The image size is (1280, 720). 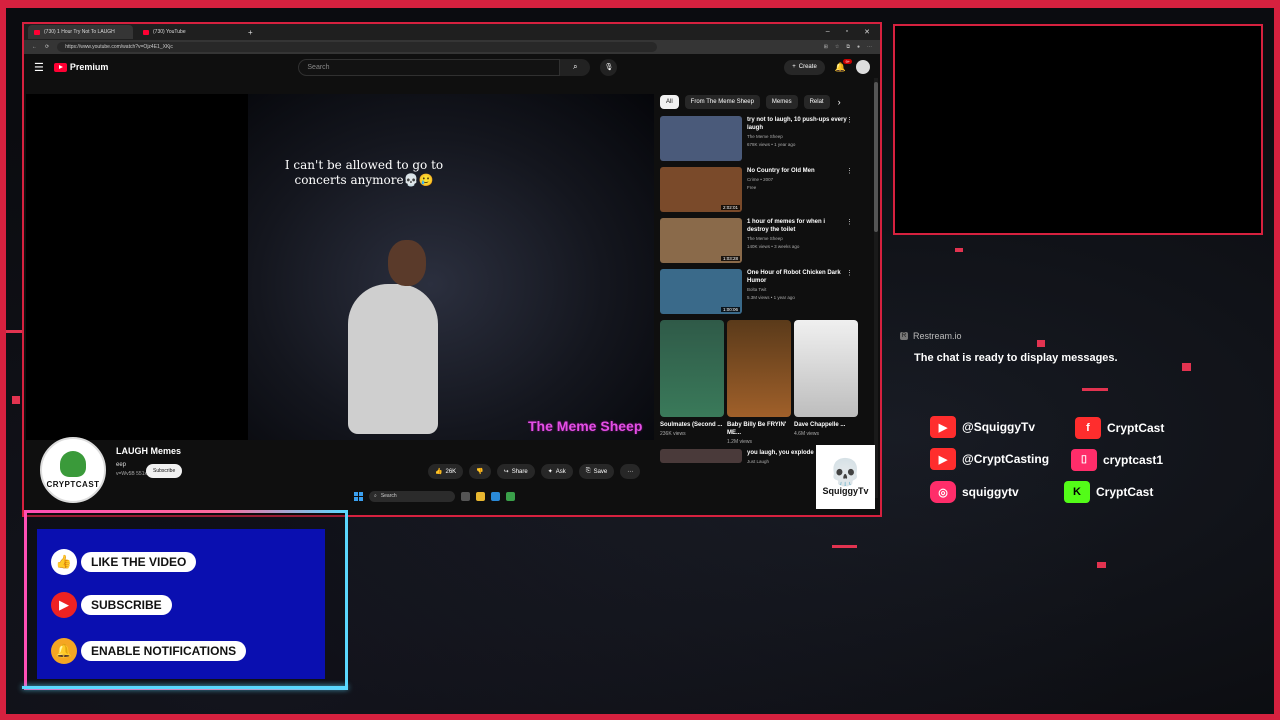 What do you see at coordinates (701, 189) in the screenshot?
I see `video-thumbnail: 2:02:01` at bounding box center [701, 189].